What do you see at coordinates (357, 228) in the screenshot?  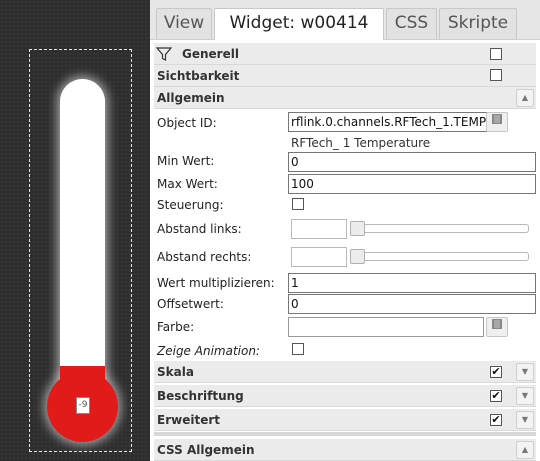 I see `abstand-links-slider-handle` at bounding box center [357, 228].